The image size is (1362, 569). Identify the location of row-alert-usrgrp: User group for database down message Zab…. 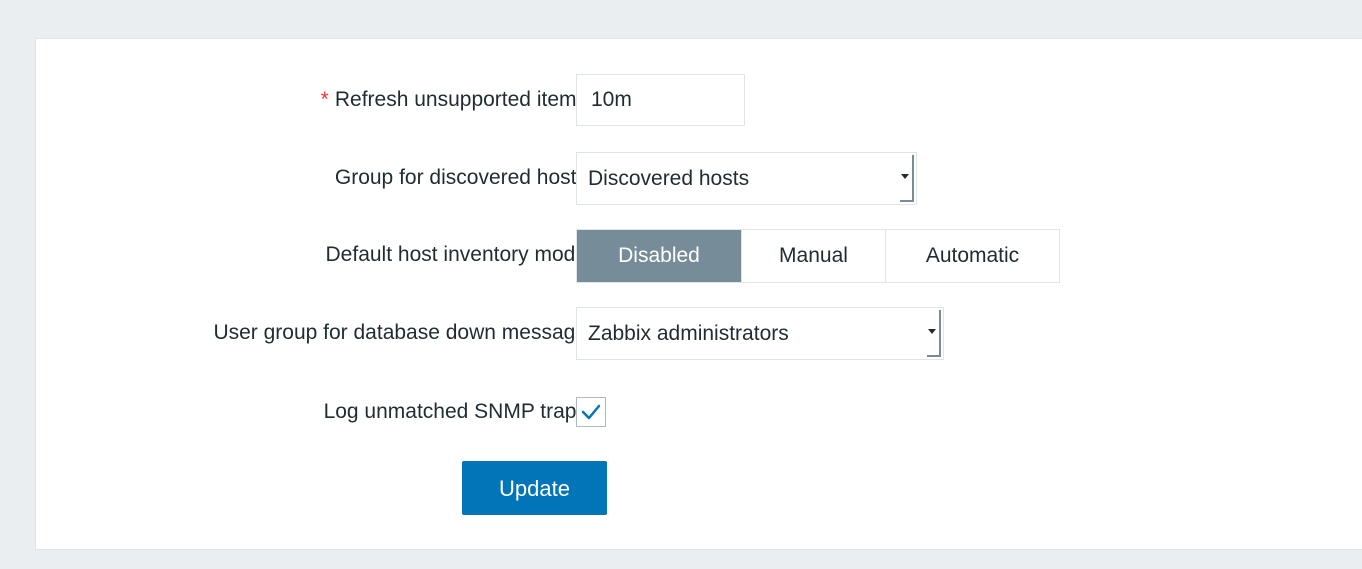
(699, 333).